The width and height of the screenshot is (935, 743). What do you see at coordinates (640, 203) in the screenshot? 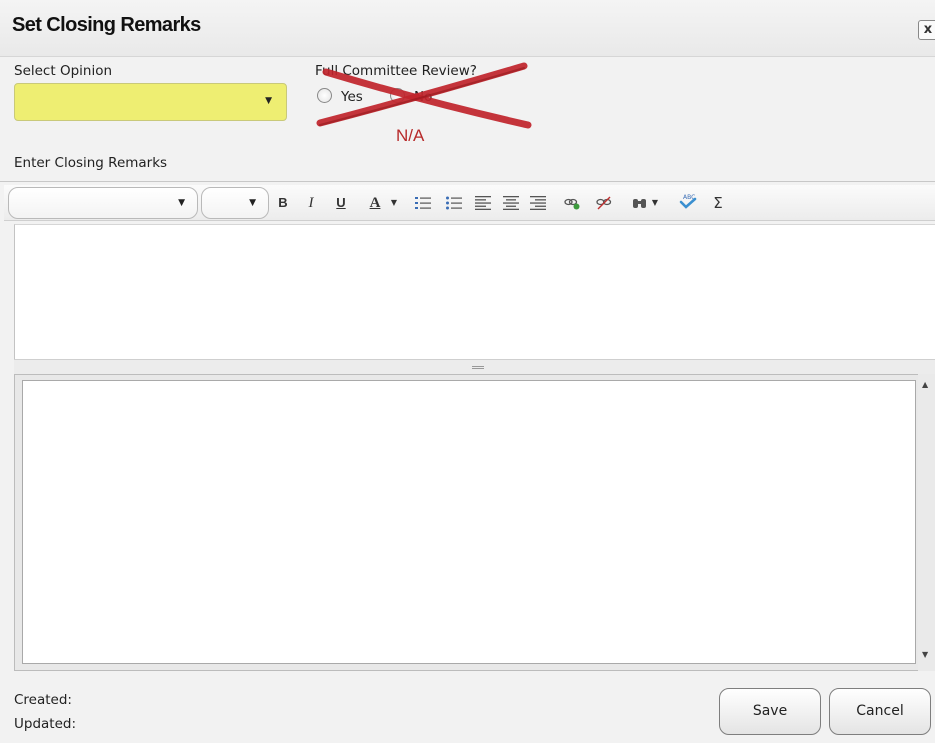
I see `find-binoculars-icon` at bounding box center [640, 203].